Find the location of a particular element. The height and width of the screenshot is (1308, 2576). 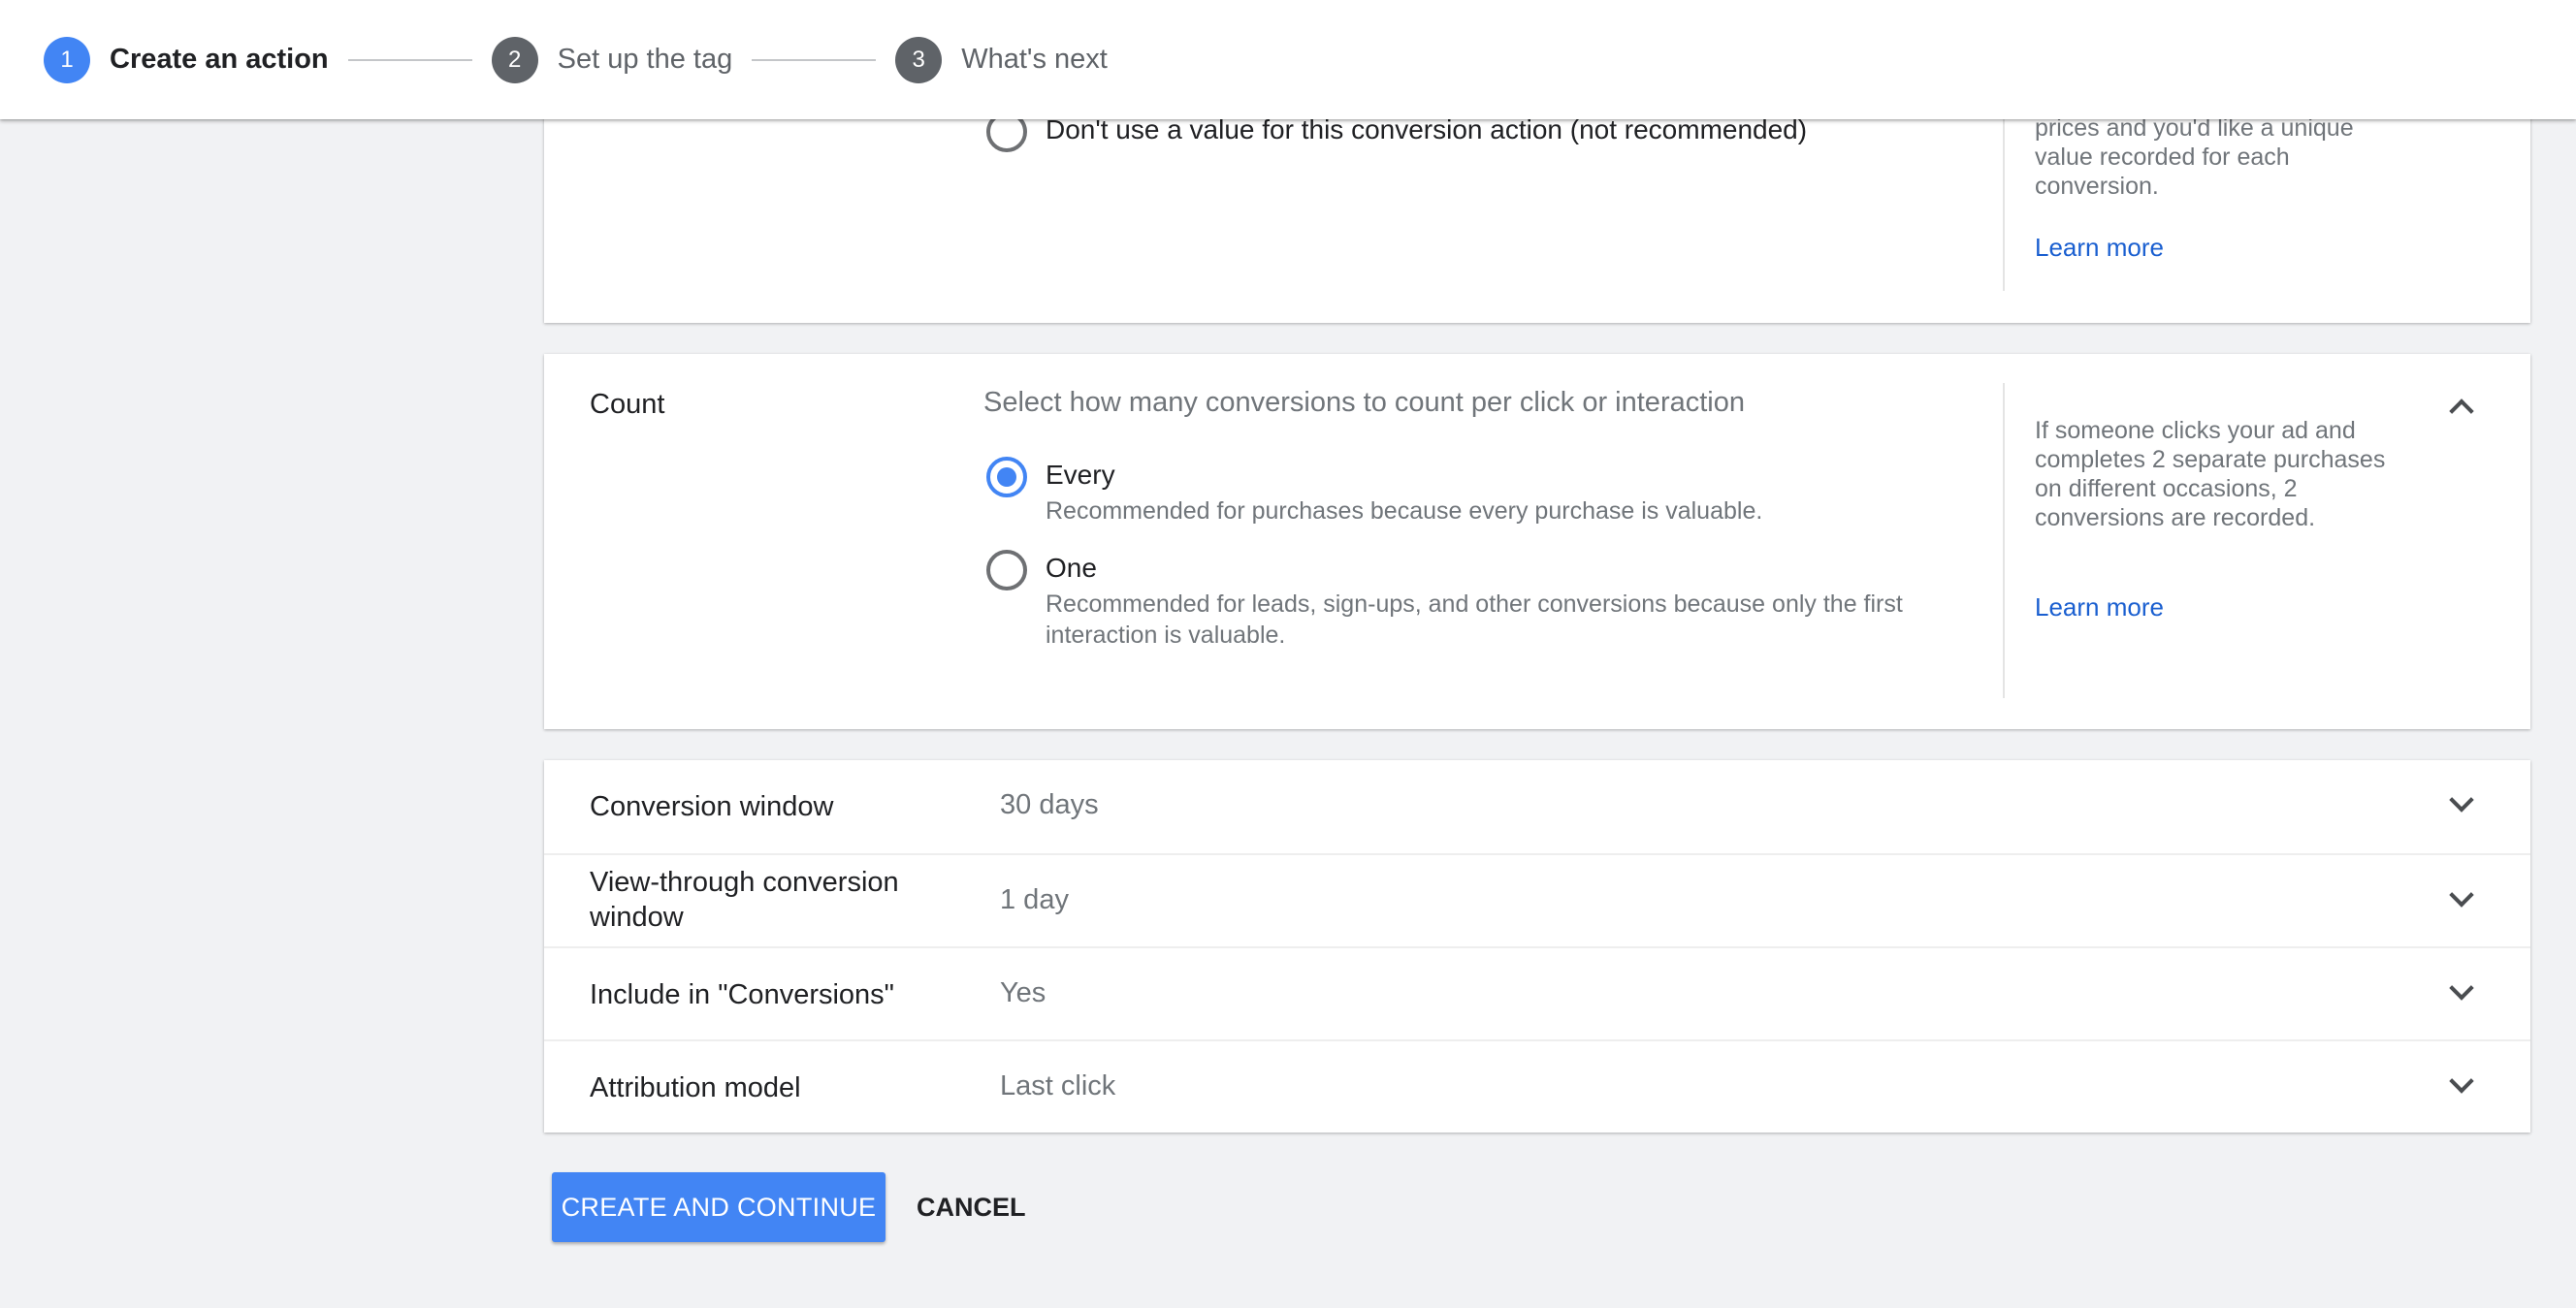

setting-label: Attribution model is located at coordinates (695, 1087).